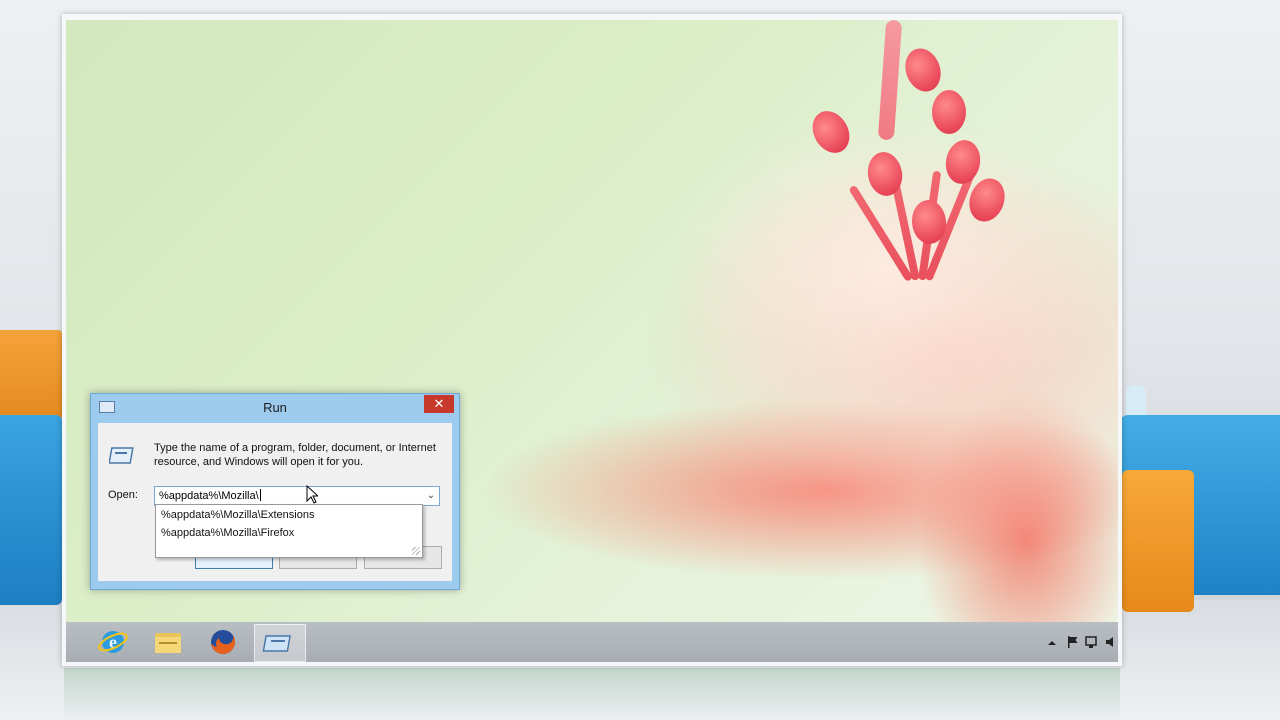 The width and height of the screenshot is (1280, 720). Describe the element at coordinates (592, 694) in the screenshot. I see `screen-reflection` at that location.